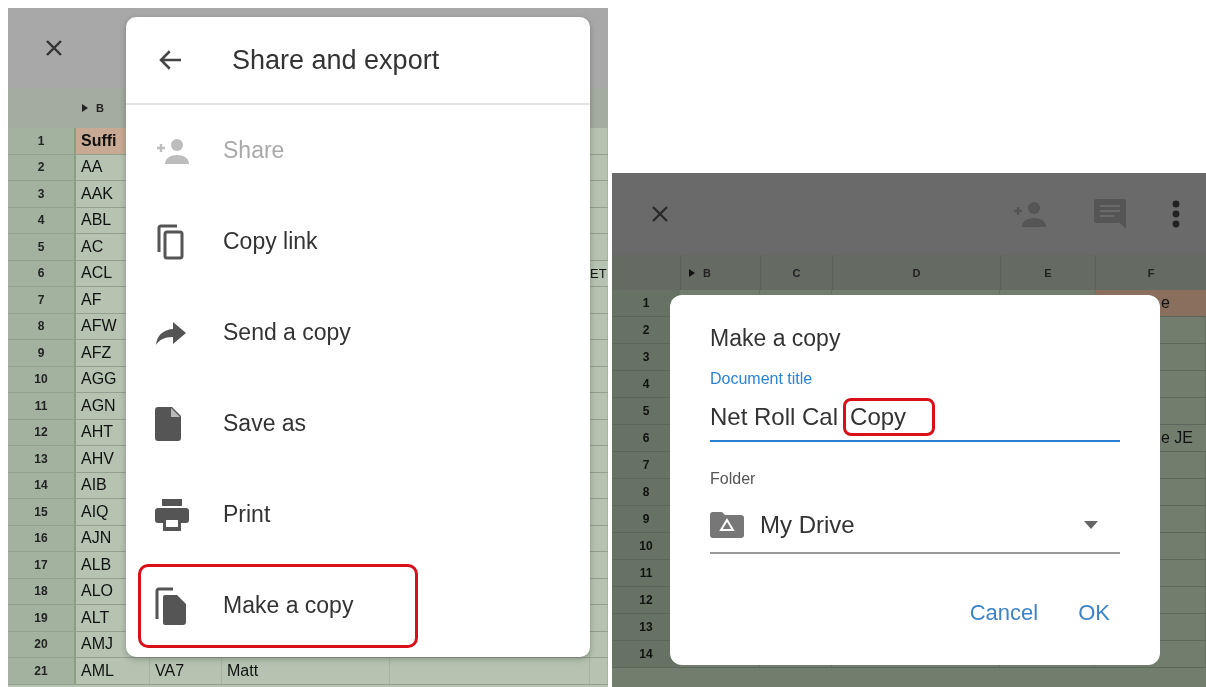 Image resolution: width=1206 pixels, height=687 pixels. Describe the element at coordinates (41, 247) in the screenshot. I see `row-number: 5` at that location.